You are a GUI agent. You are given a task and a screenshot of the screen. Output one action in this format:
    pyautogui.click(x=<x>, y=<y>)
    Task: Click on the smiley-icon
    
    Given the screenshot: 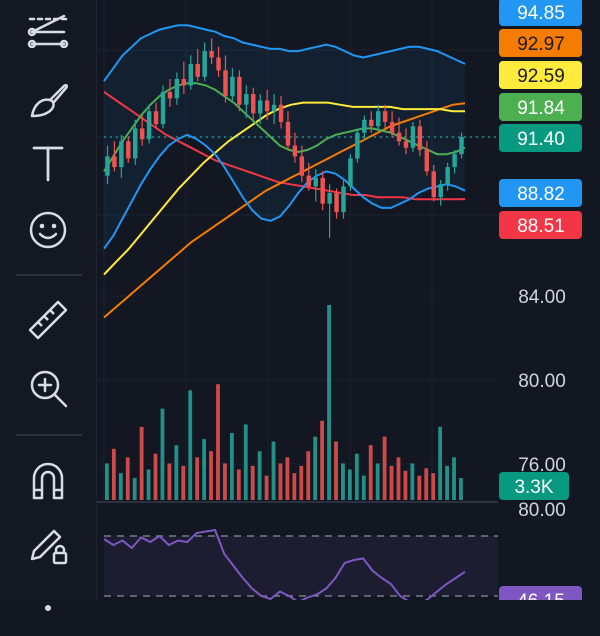 What is the action you would take?
    pyautogui.click(x=48, y=230)
    